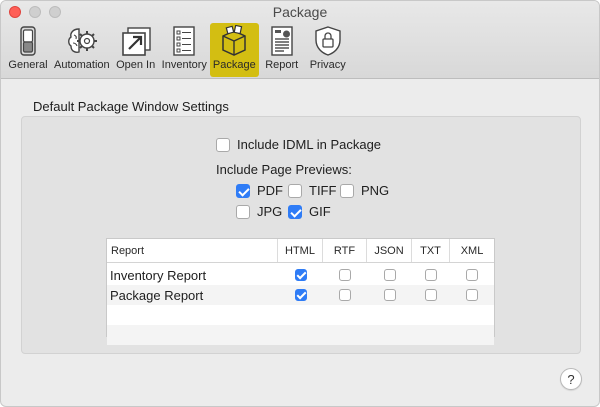 This screenshot has height=407, width=600. What do you see at coordinates (243, 190) in the screenshot?
I see `preview-pdf-checkbox` at bounding box center [243, 190].